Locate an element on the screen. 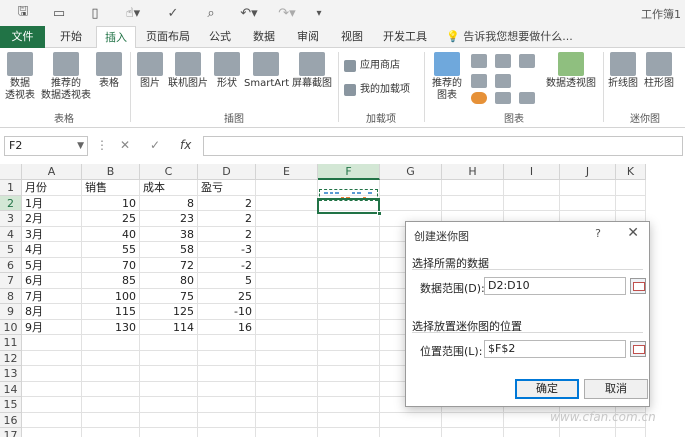 Image resolution: width=685 pixels, height=437 pixels. cell-A5: 4月 is located at coordinates (52, 250).